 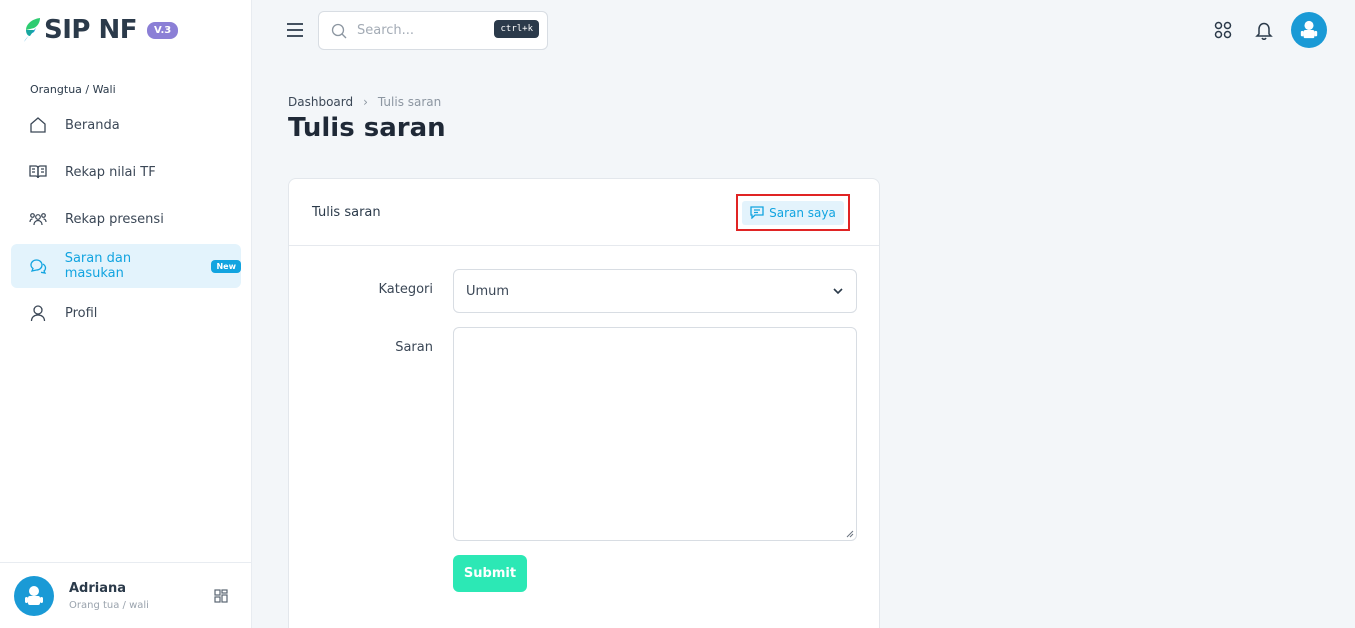 What do you see at coordinates (163, 30) in the screenshot?
I see `version-badge: V.3` at bounding box center [163, 30].